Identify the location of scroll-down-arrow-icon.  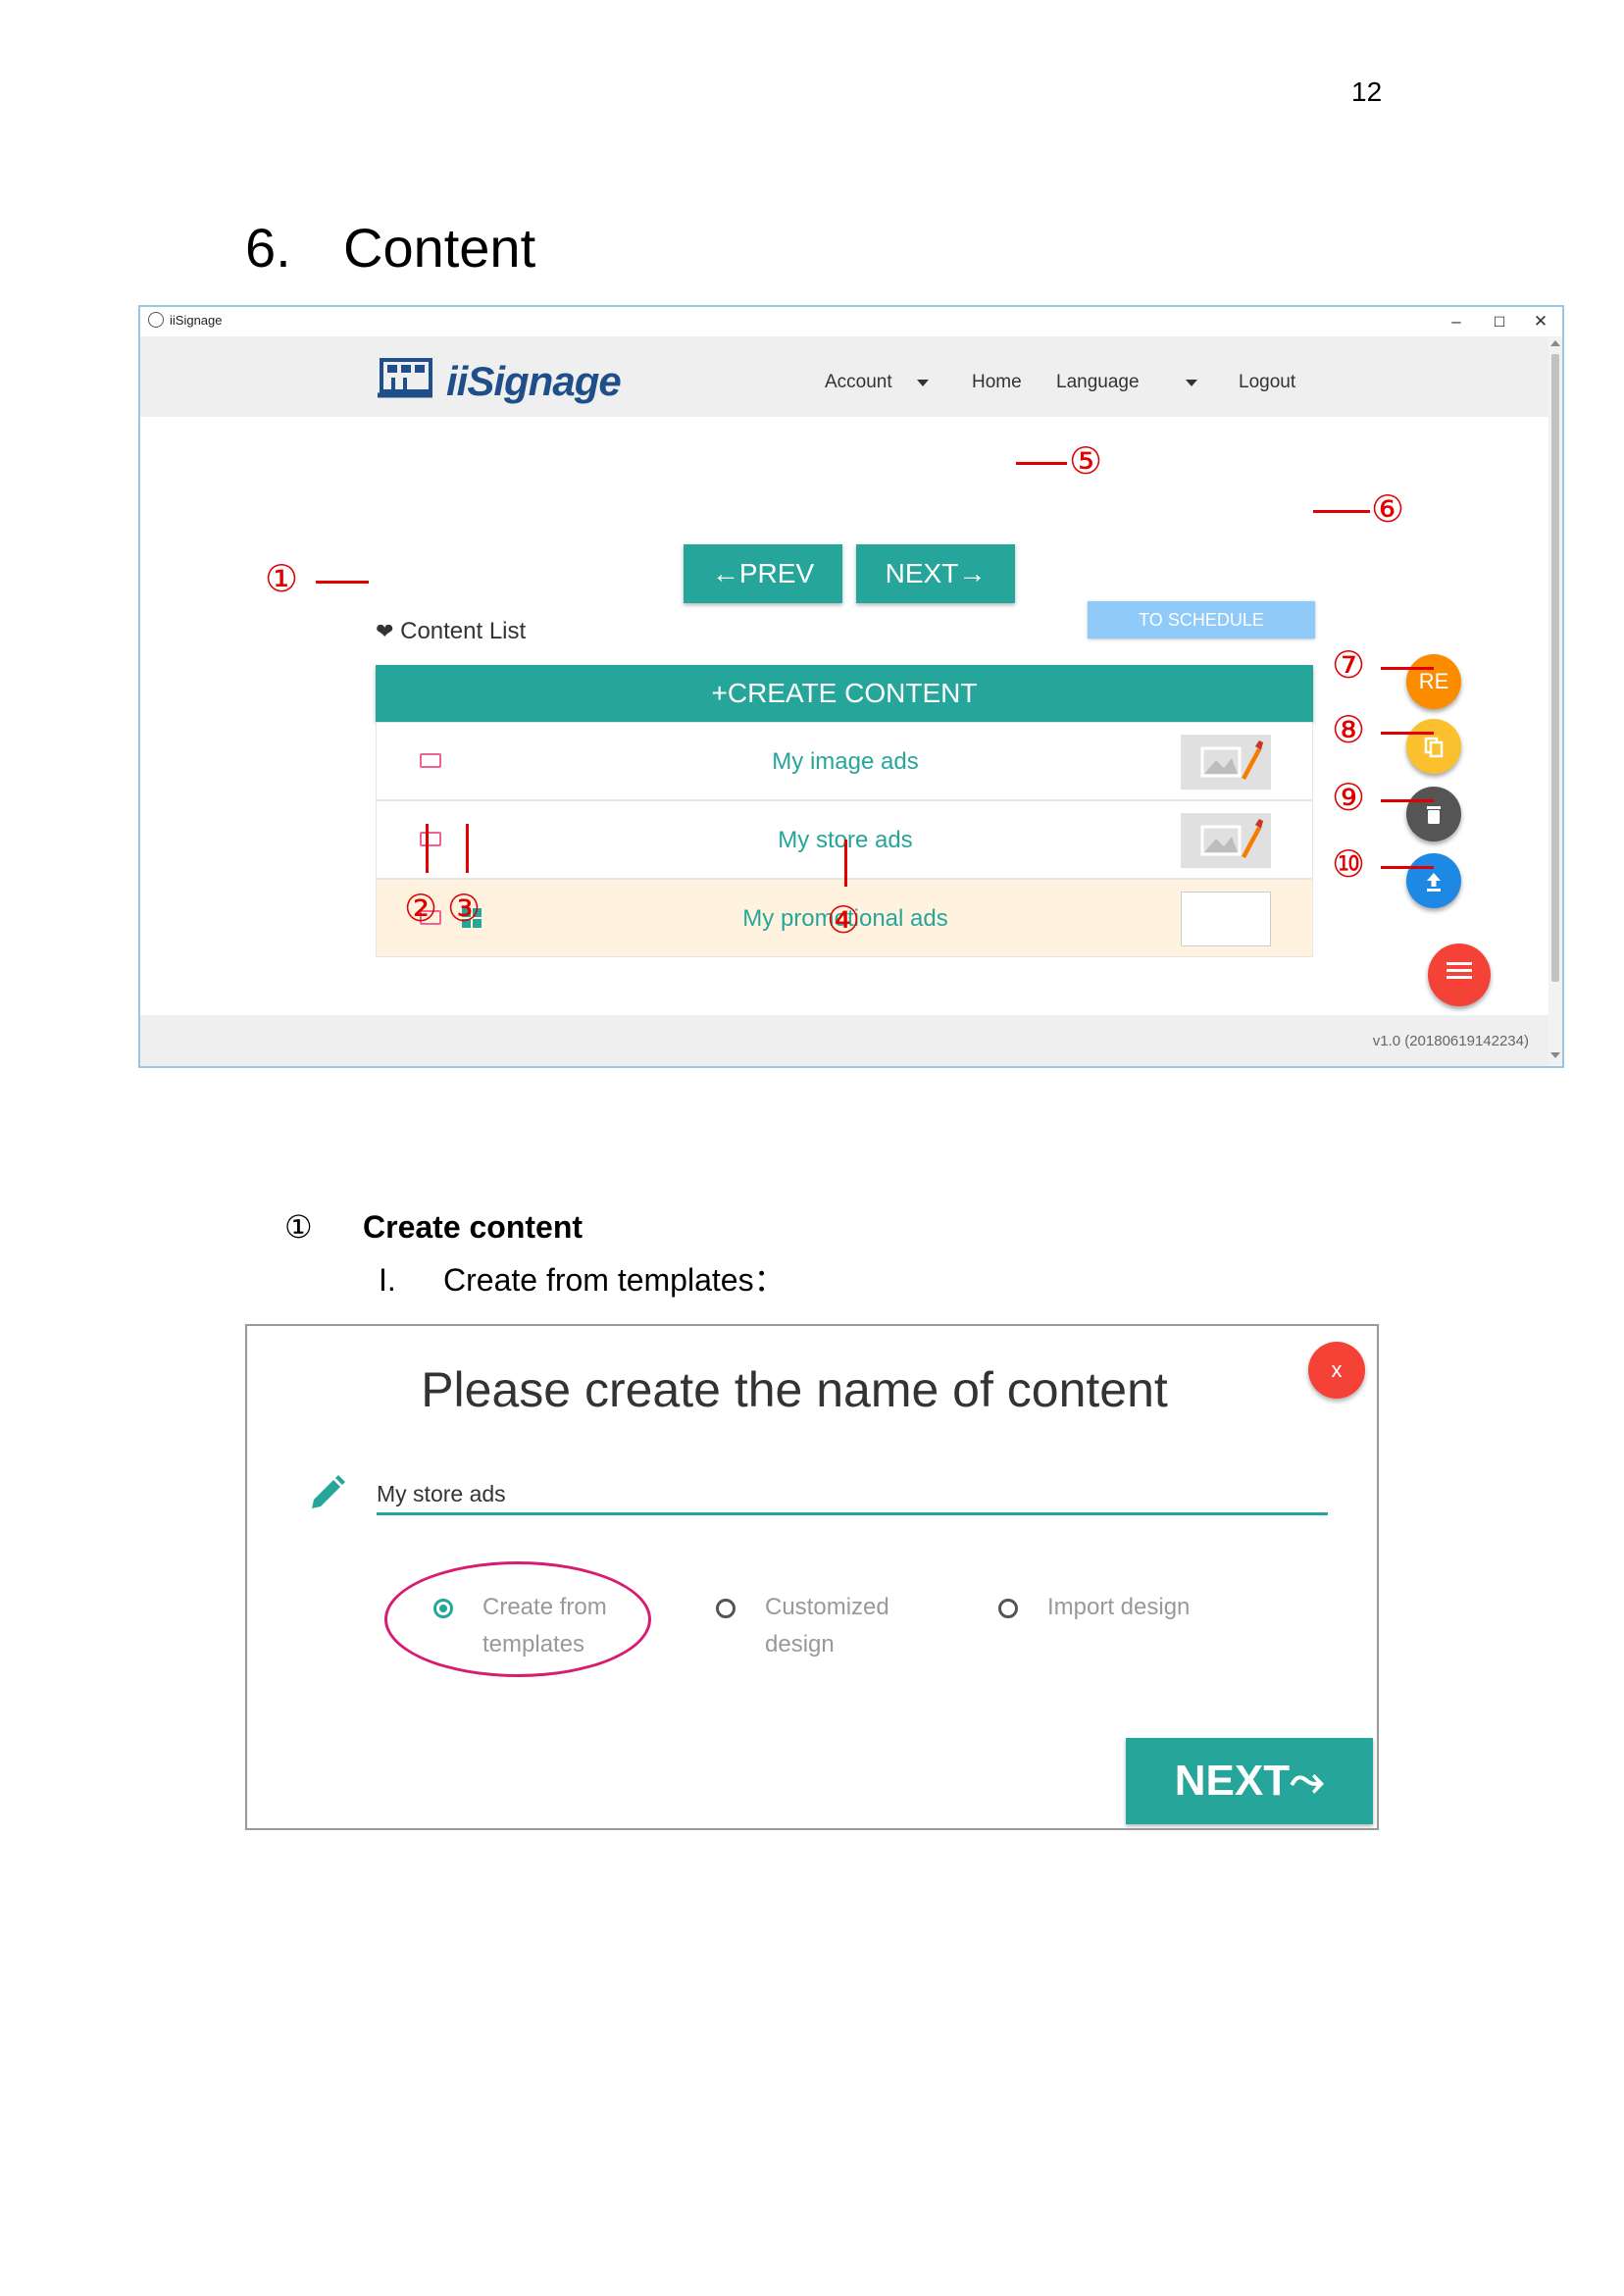
(1555, 1055).